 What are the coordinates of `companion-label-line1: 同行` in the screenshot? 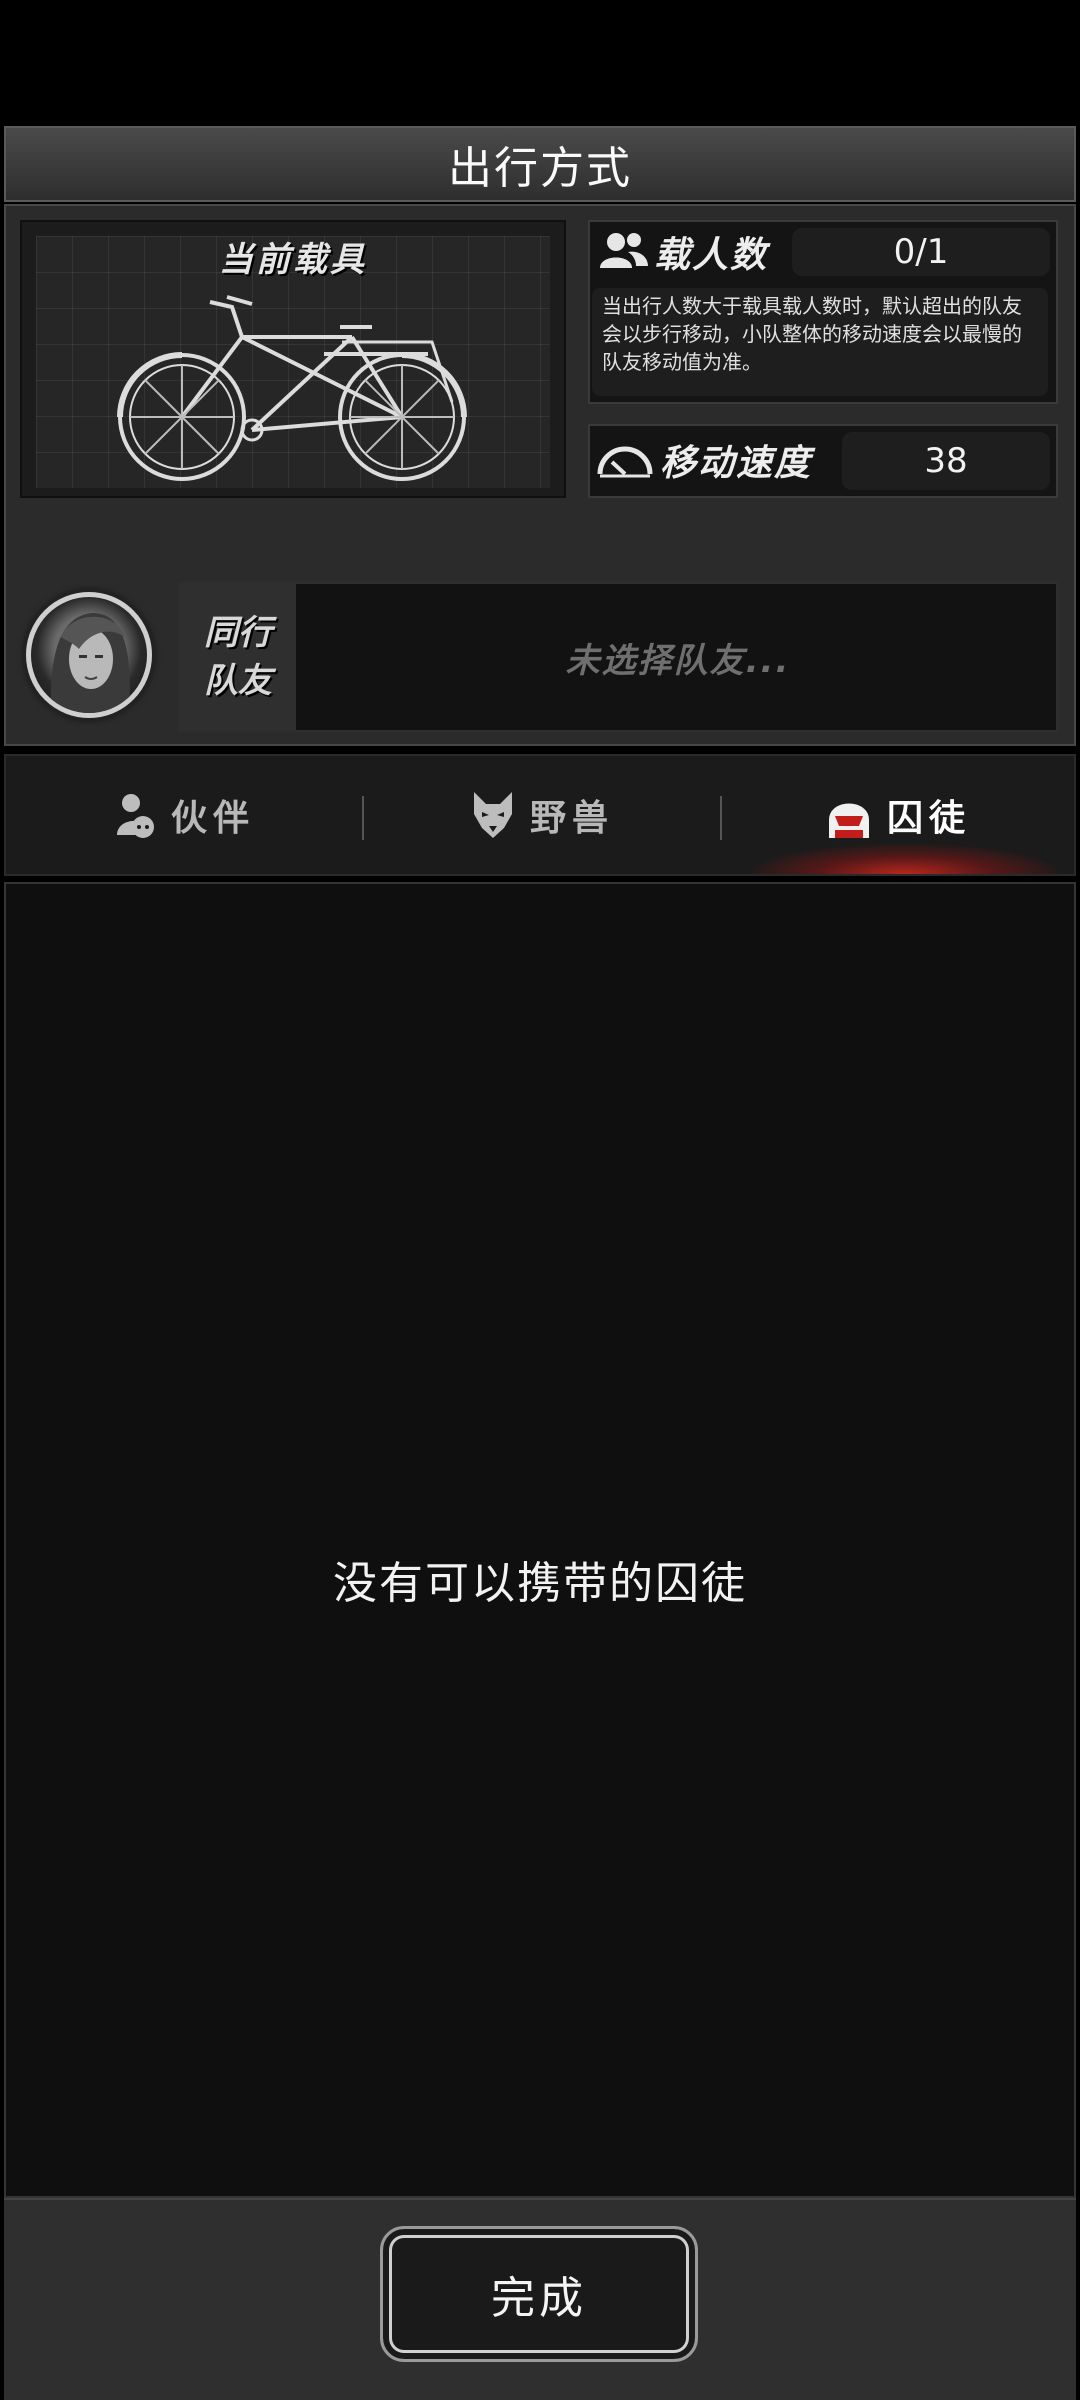 It's located at (238, 633).